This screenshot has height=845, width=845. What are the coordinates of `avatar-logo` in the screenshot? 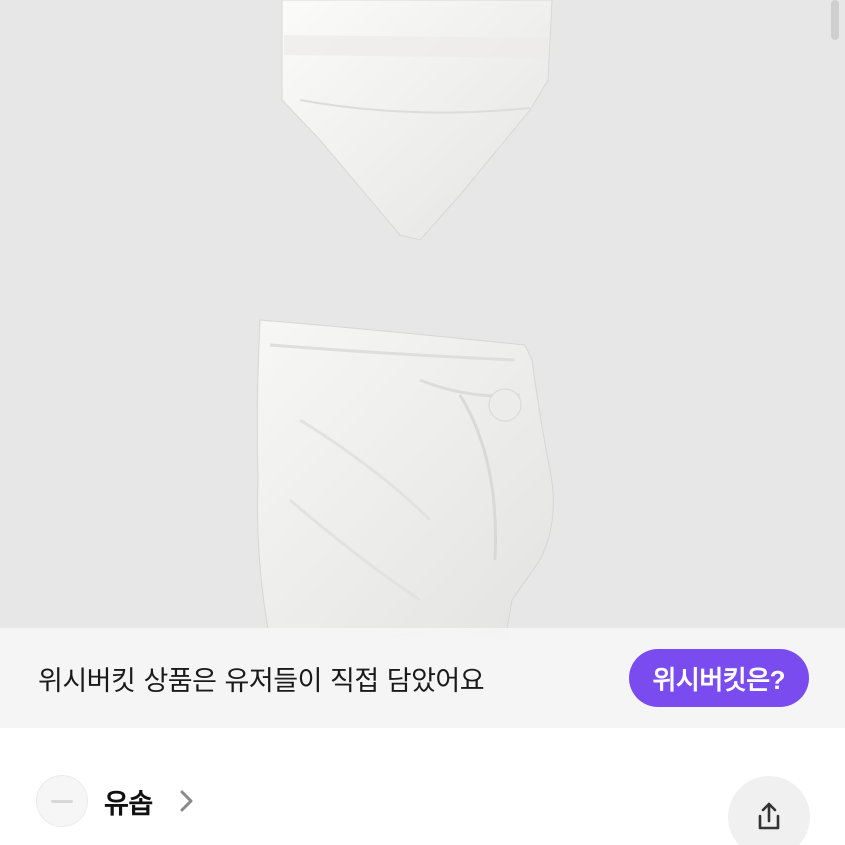 It's located at (62, 801).